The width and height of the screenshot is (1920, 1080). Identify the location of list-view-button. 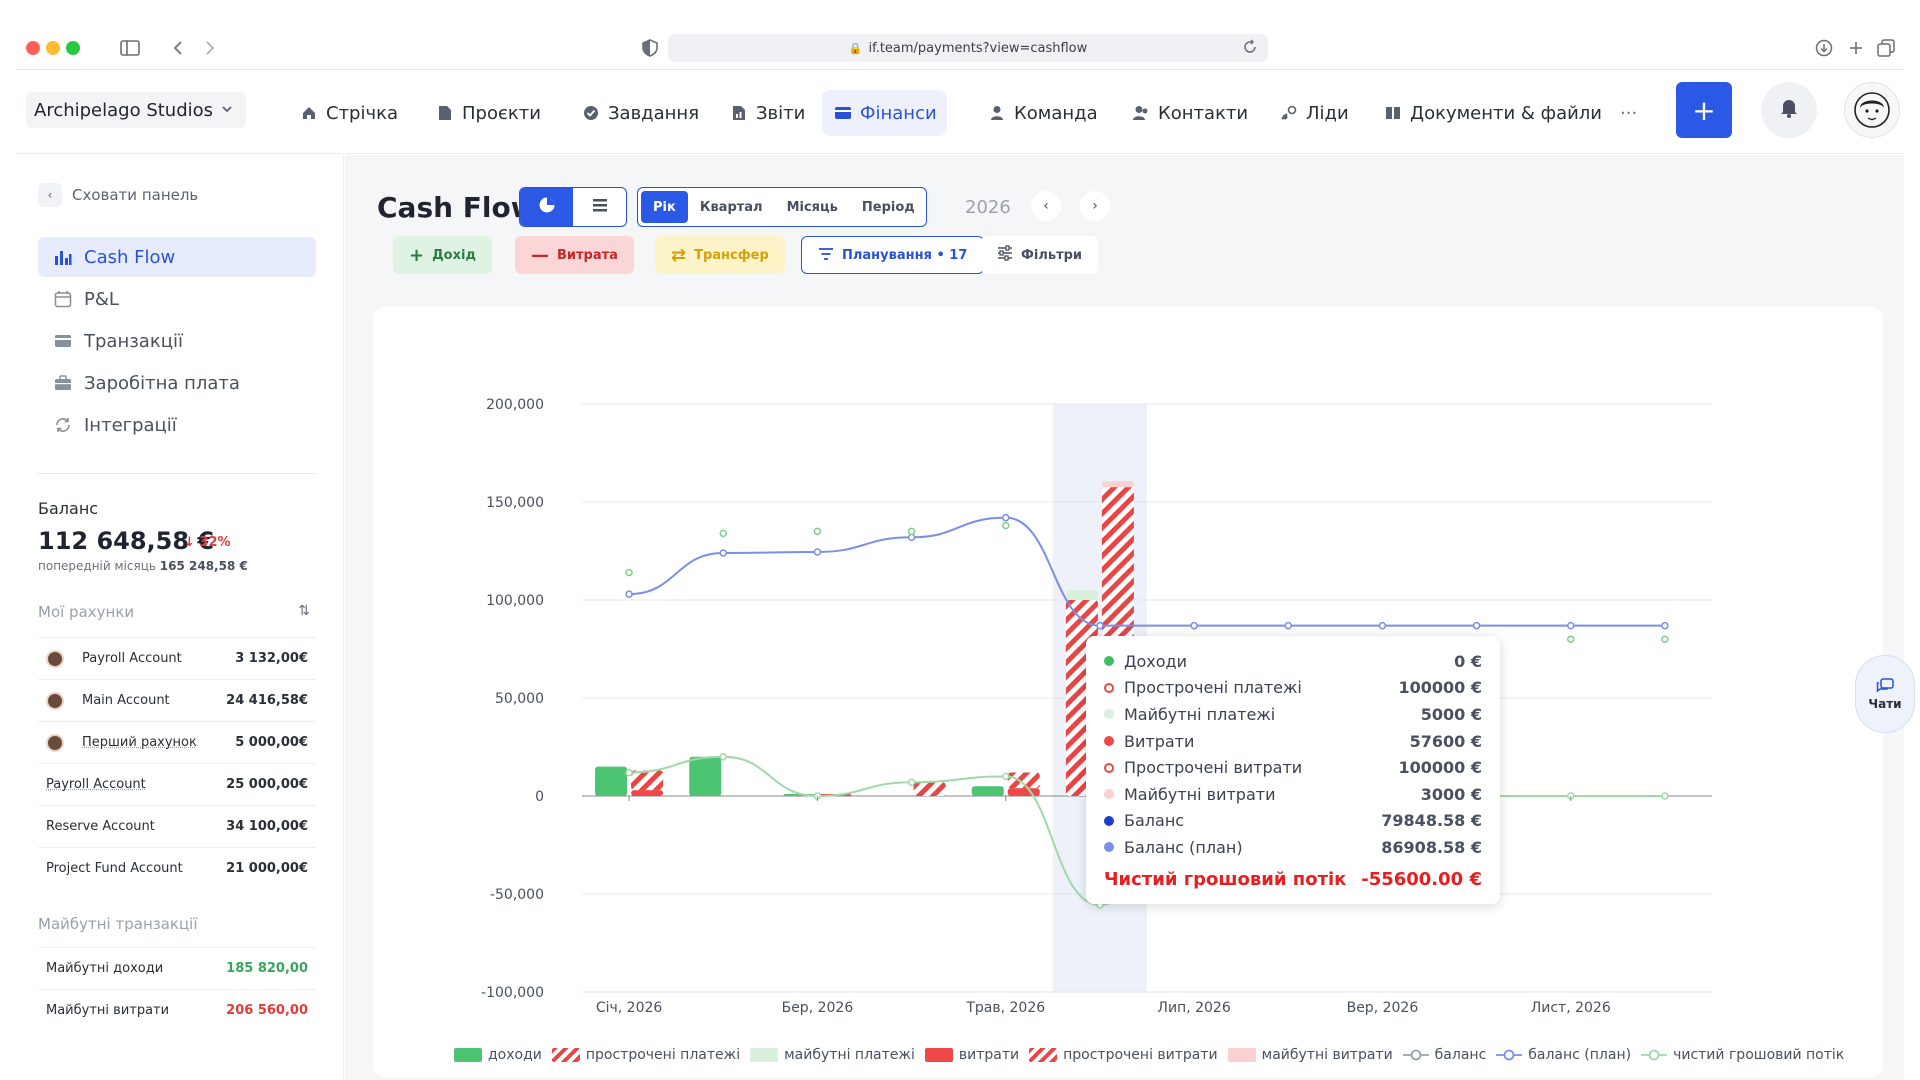
(599, 207).